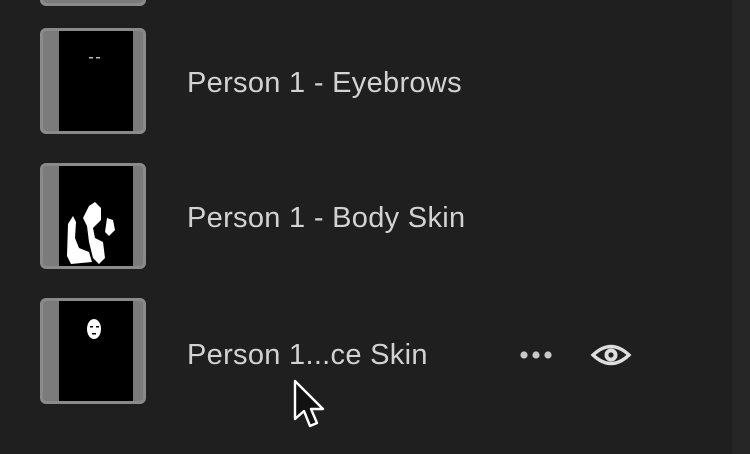  What do you see at coordinates (91, 233) in the screenshot?
I see `body-skin-mask-shape` at bounding box center [91, 233].